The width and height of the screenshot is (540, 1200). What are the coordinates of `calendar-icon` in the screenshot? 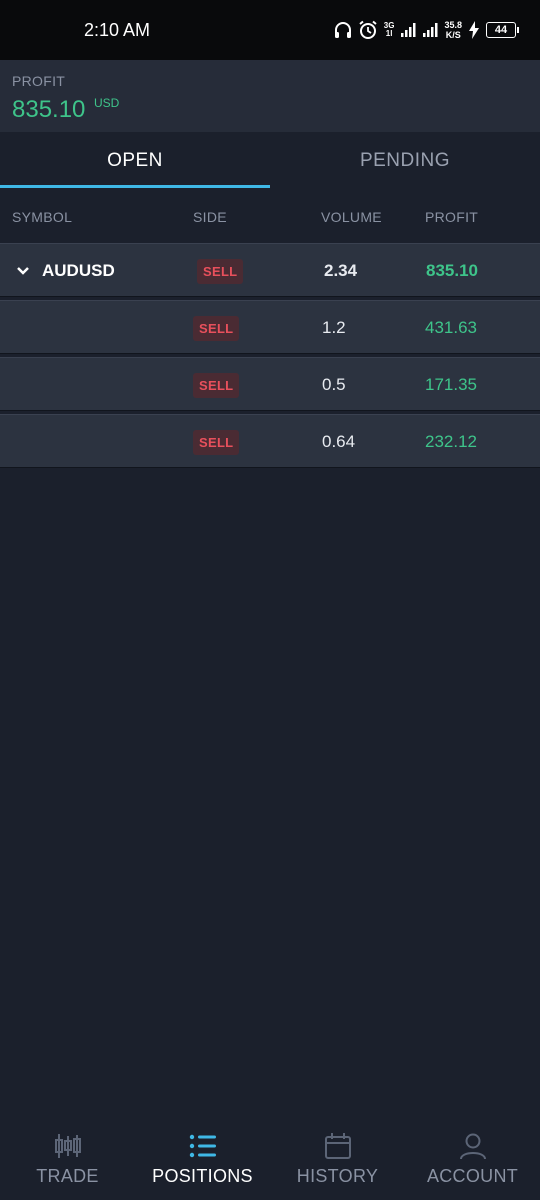 It's located at (338, 1148).